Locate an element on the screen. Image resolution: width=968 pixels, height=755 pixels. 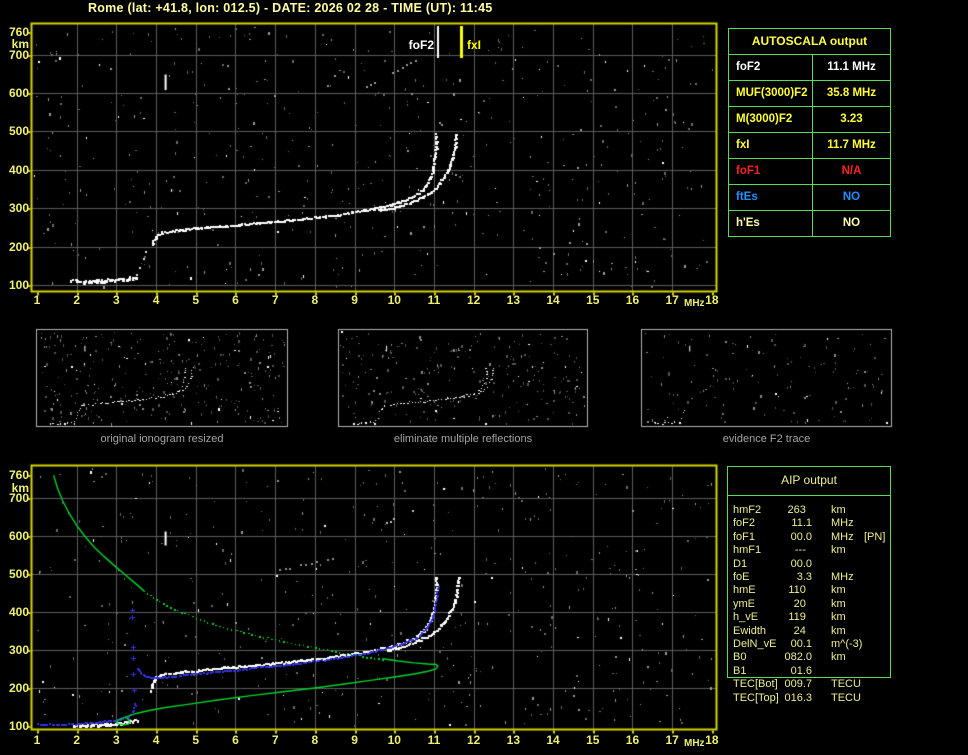
aip-row: foE 3.3 MHz is located at coordinates (812, 577).